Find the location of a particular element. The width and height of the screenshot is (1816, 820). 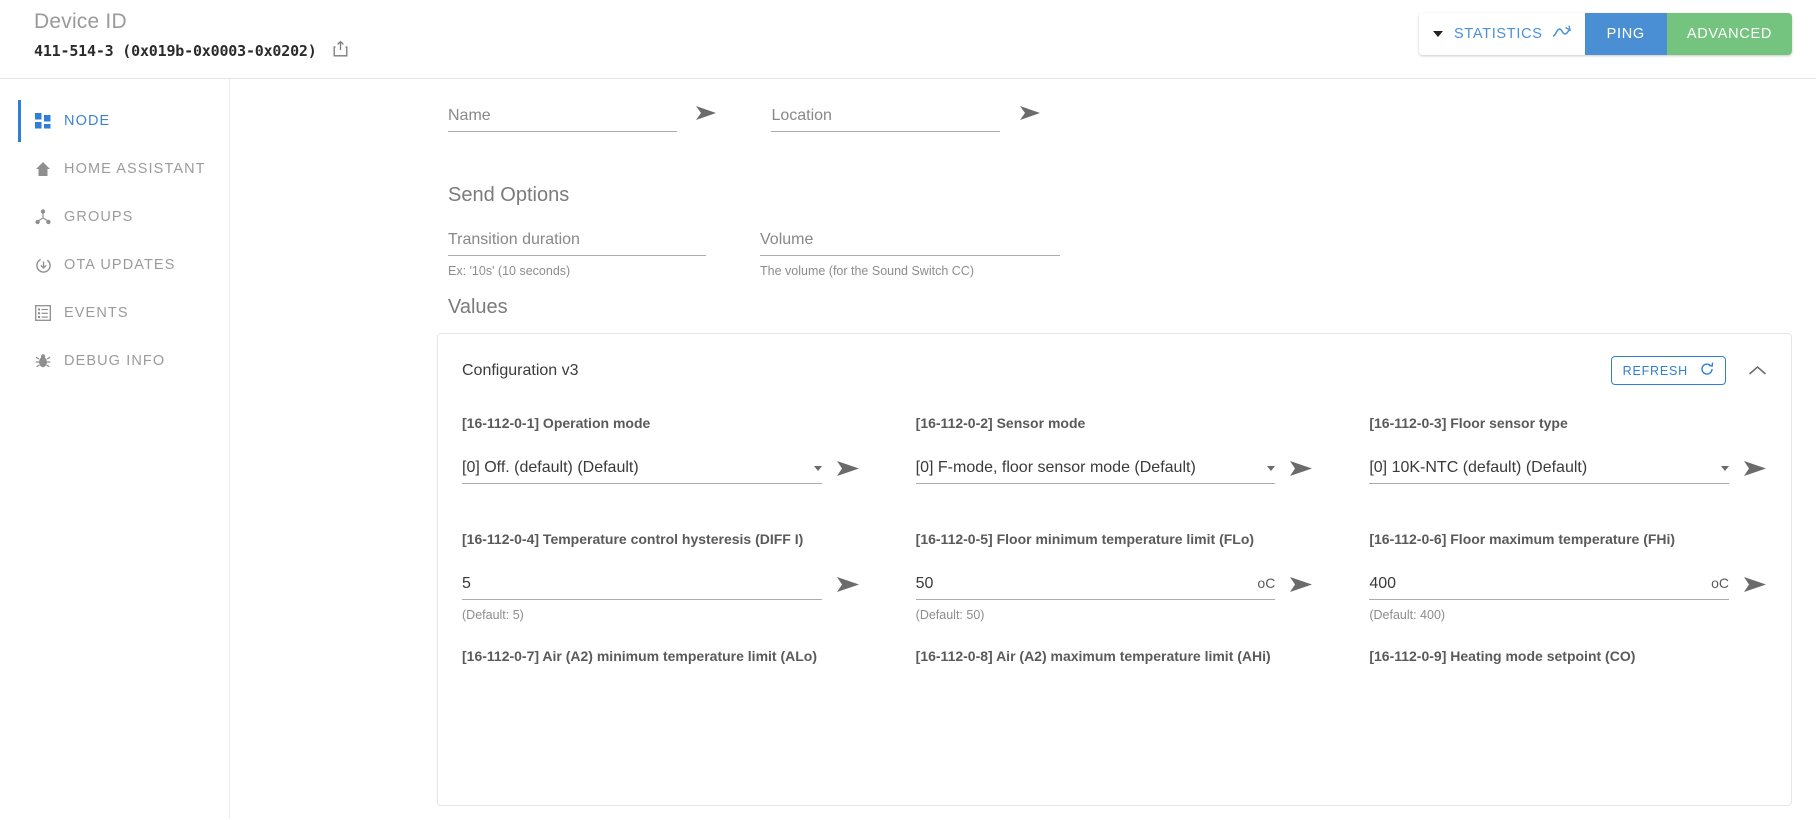

transition-duration-input is located at coordinates (577, 242).